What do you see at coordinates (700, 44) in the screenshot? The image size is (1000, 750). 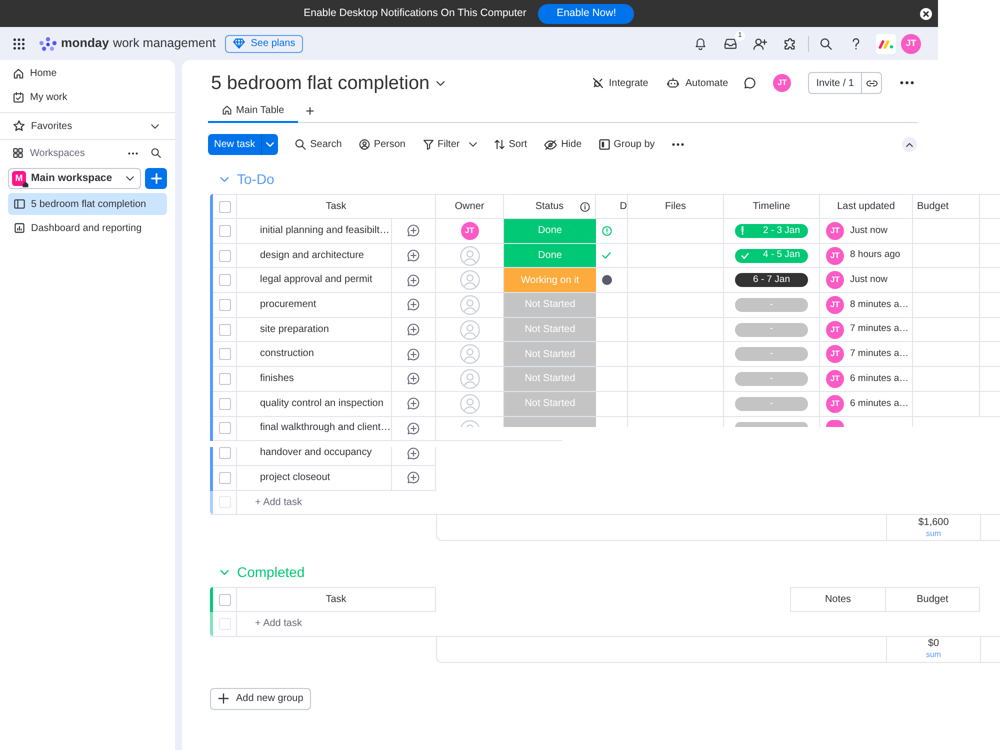 I see `bell-icon` at bounding box center [700, 44].